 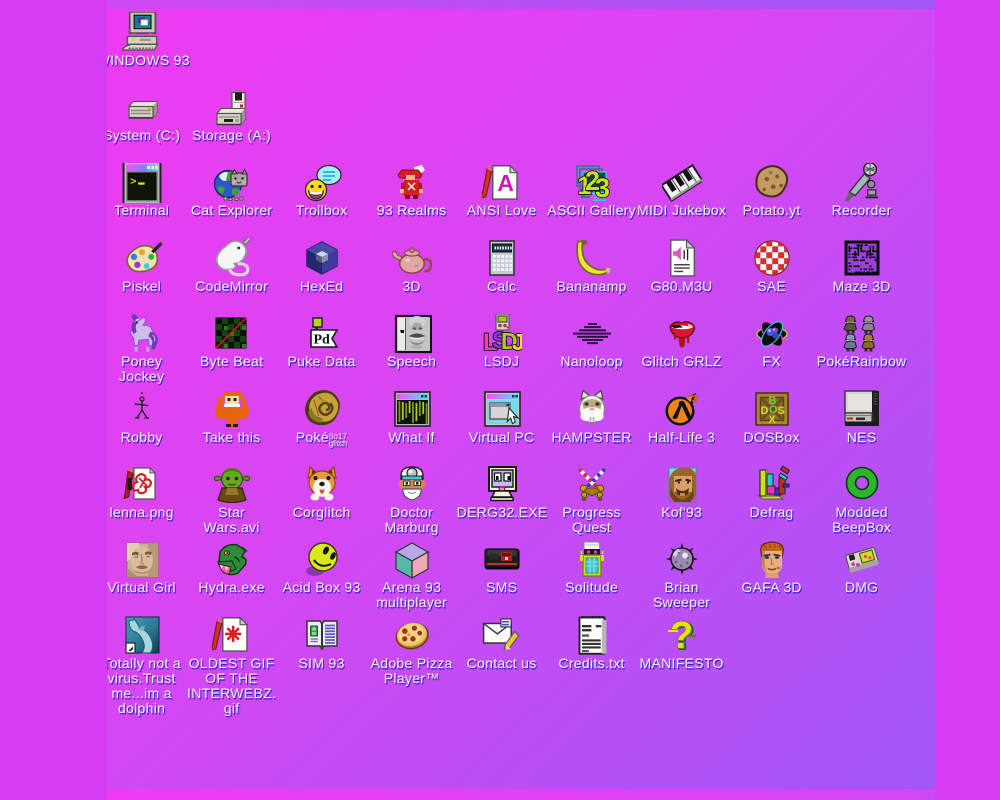 I want to click on svg-text: D, so click(x=764, y=411).